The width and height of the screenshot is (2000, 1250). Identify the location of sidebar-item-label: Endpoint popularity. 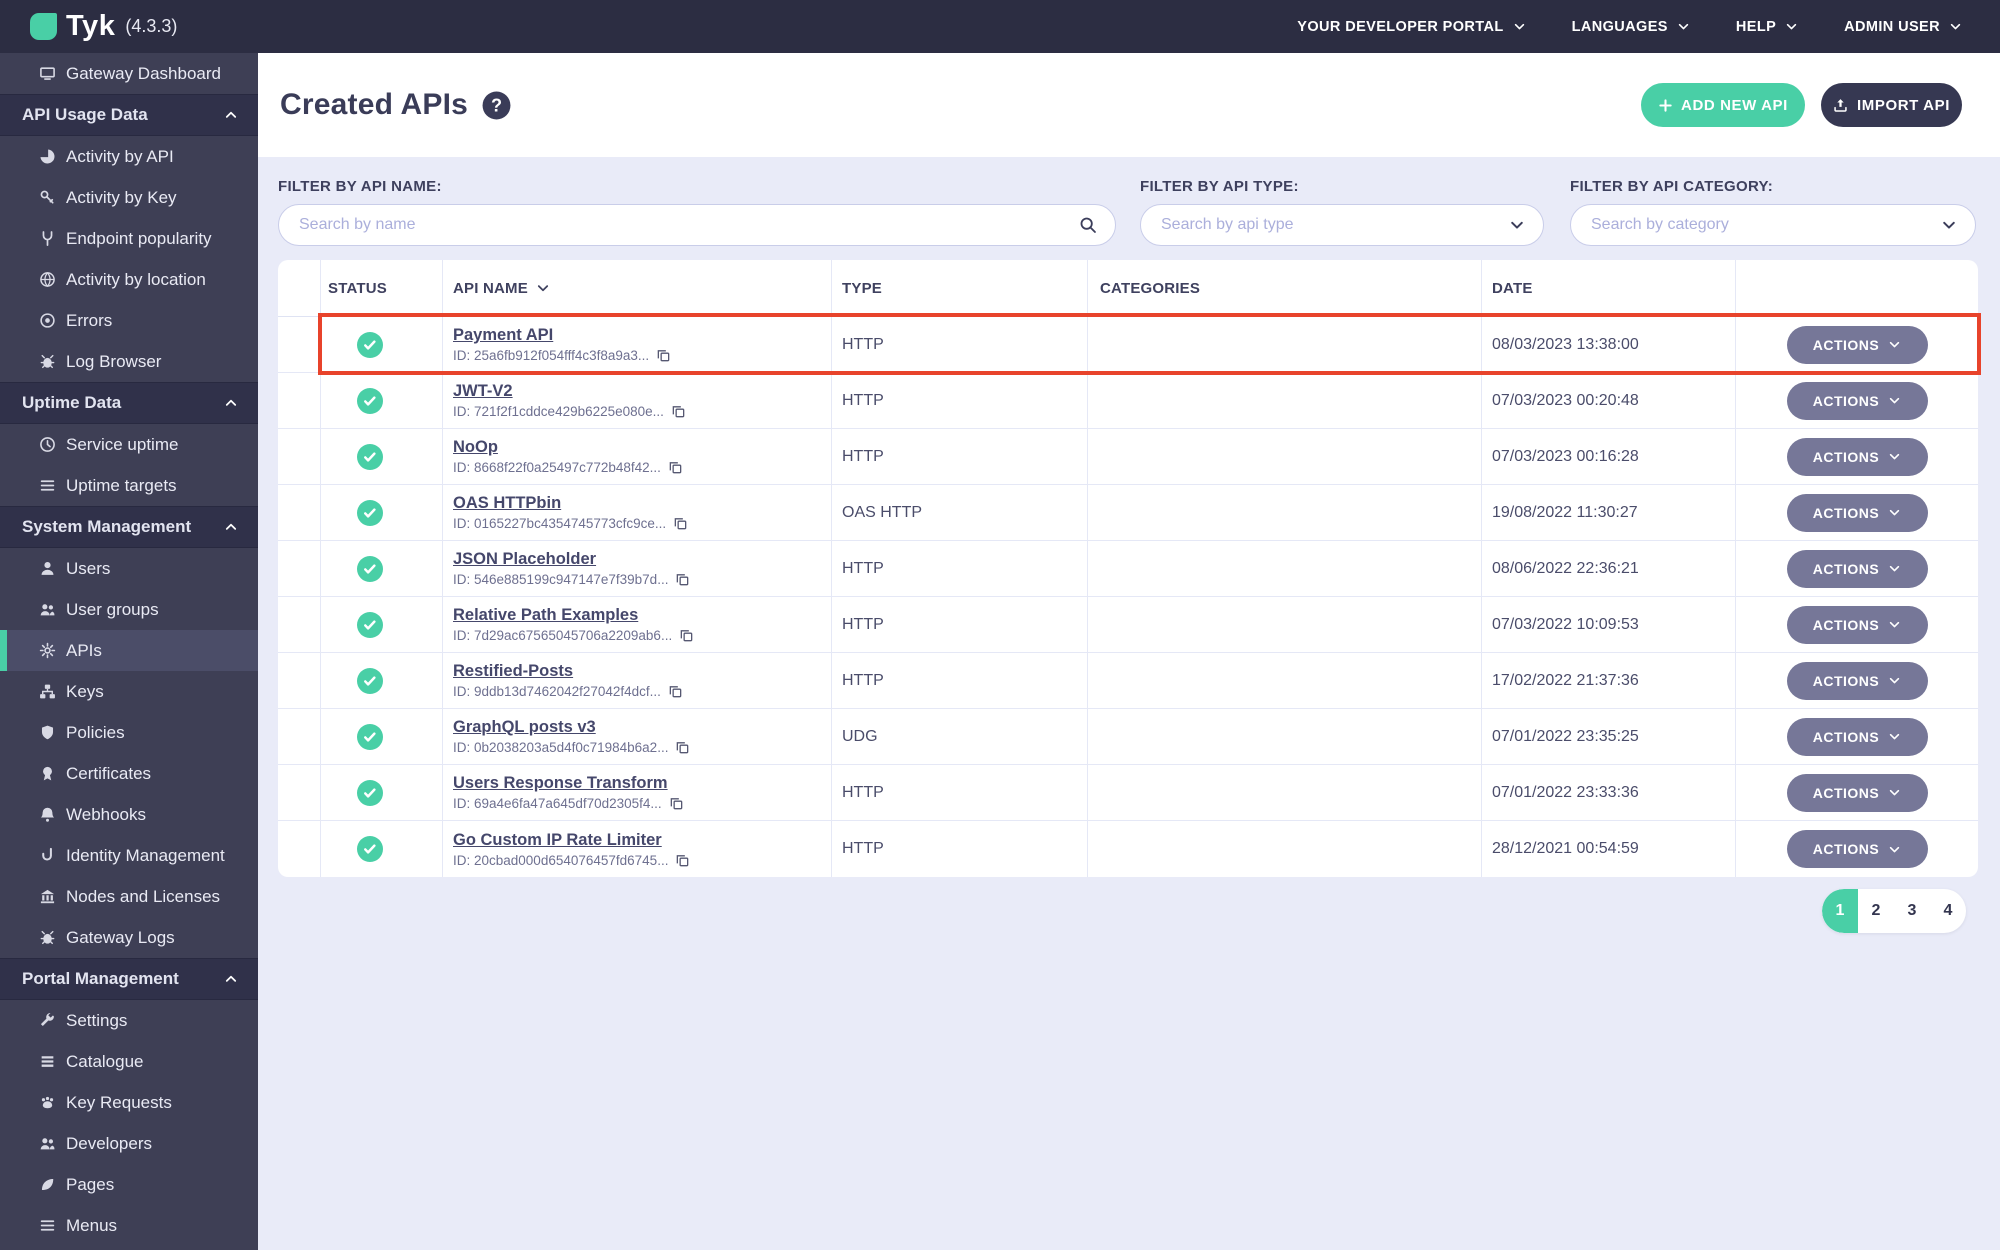
(139, 238).